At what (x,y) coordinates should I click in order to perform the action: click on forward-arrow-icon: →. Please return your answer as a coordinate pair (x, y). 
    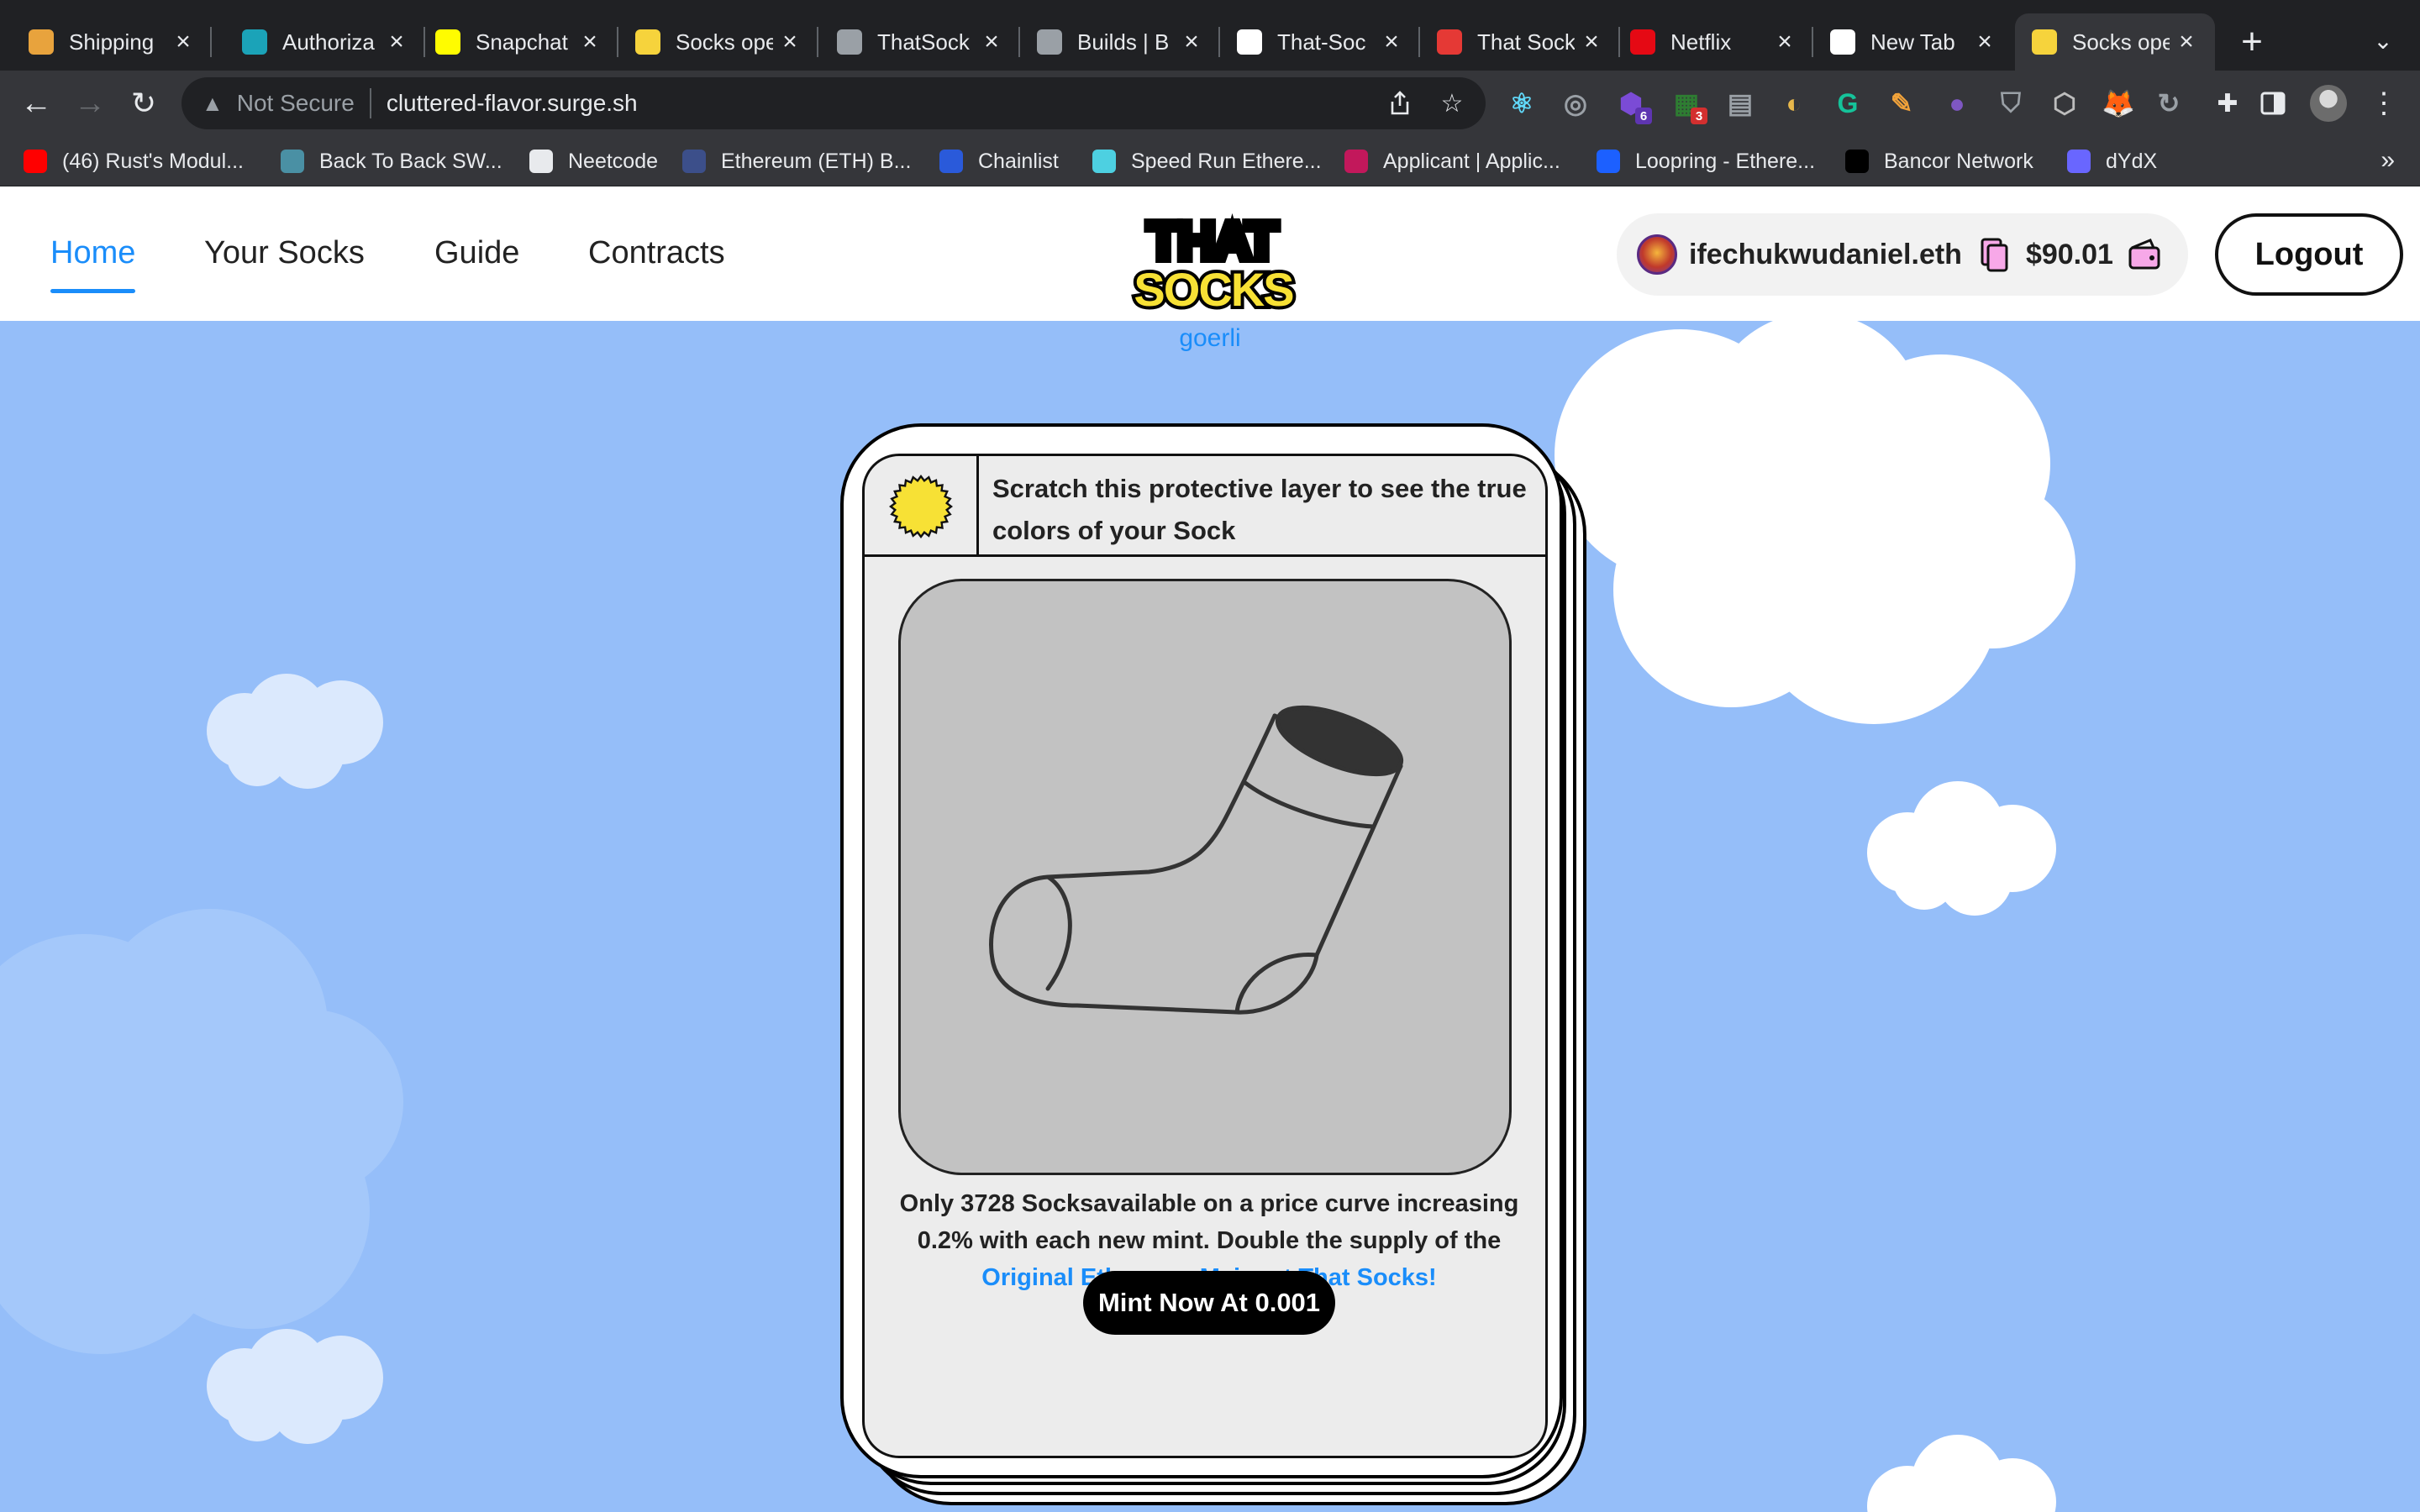
    Looking at the image, I should click on (90, 103).